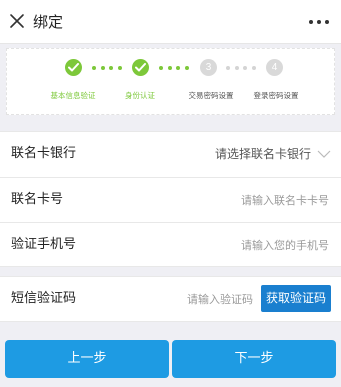 The height and width of the screenshot is (387, 341). What do you see at coordinates (263, 154) in the screenshot?
I see `bank-select: 请选择联名卡银行` at bounding box center [263, 154].